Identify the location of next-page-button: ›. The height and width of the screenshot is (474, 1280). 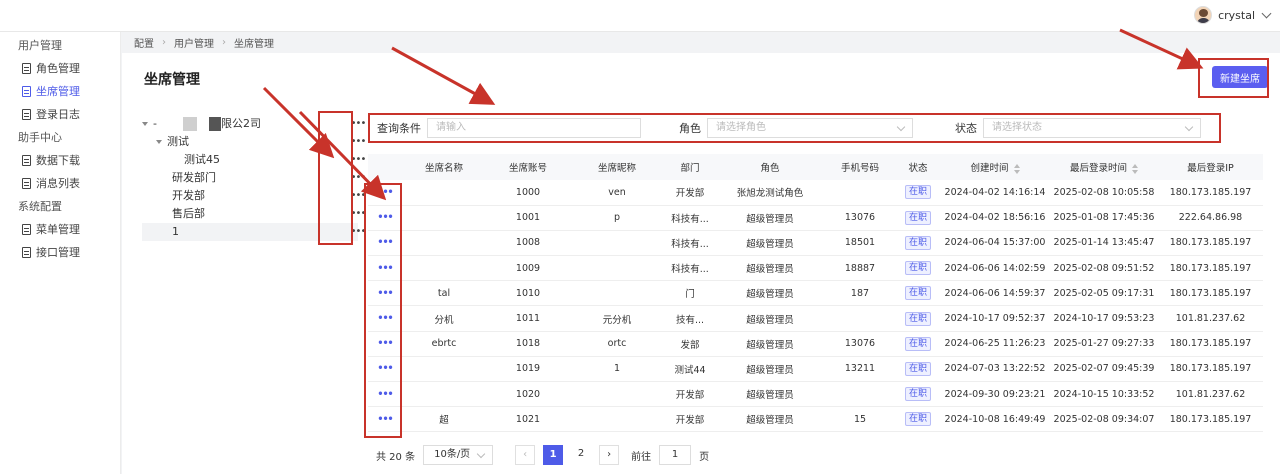
(609, 455).